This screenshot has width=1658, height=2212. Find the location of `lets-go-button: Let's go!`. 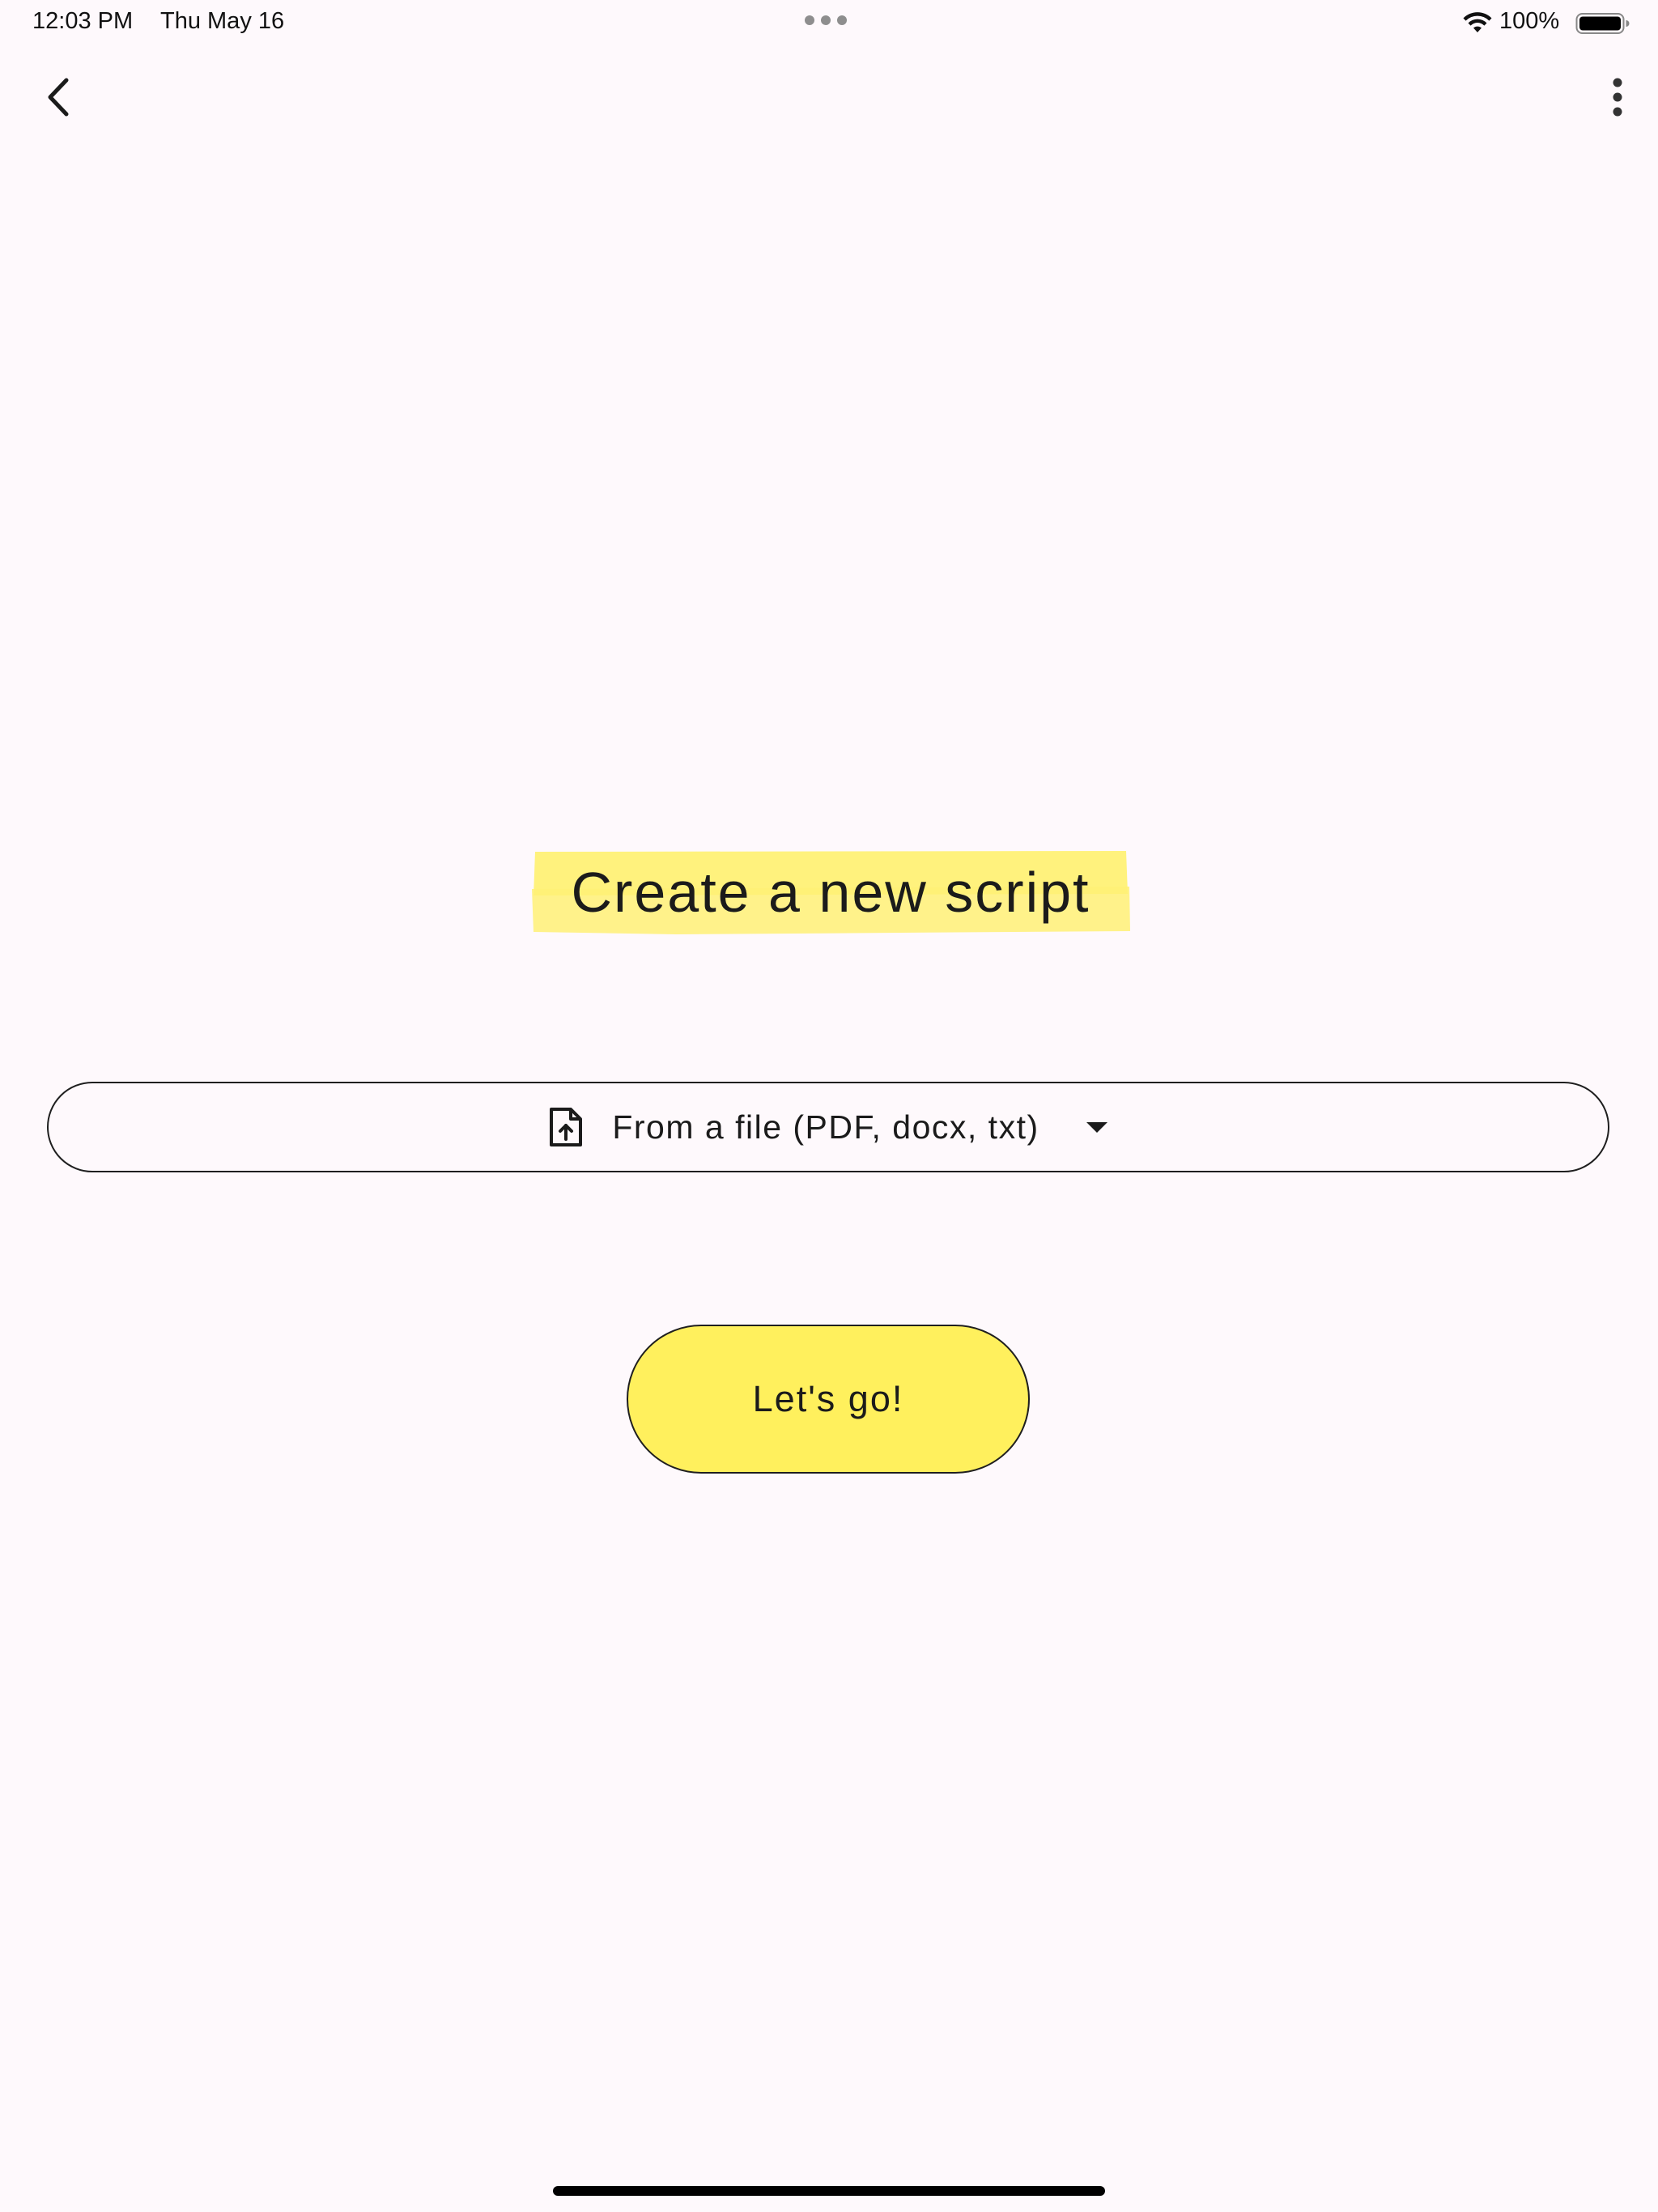

lets-go-button: Let's go! is located at coordinates (828, 1399).